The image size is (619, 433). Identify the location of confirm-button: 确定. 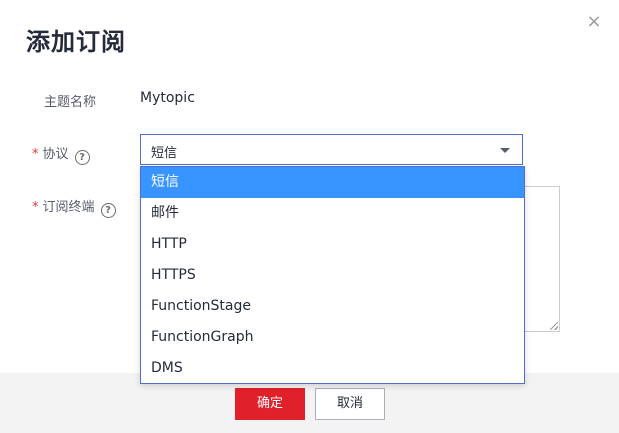
(270, 404).